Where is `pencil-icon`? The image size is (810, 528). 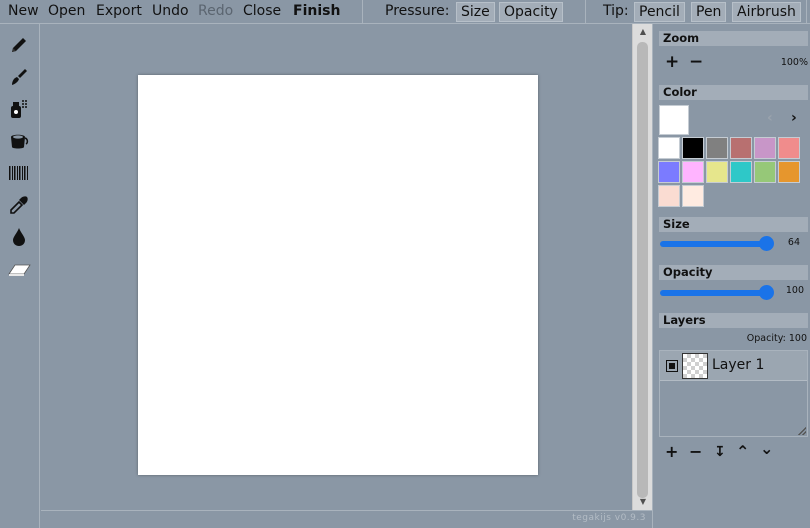 pencil-icon is located at coordinates (19, 45).